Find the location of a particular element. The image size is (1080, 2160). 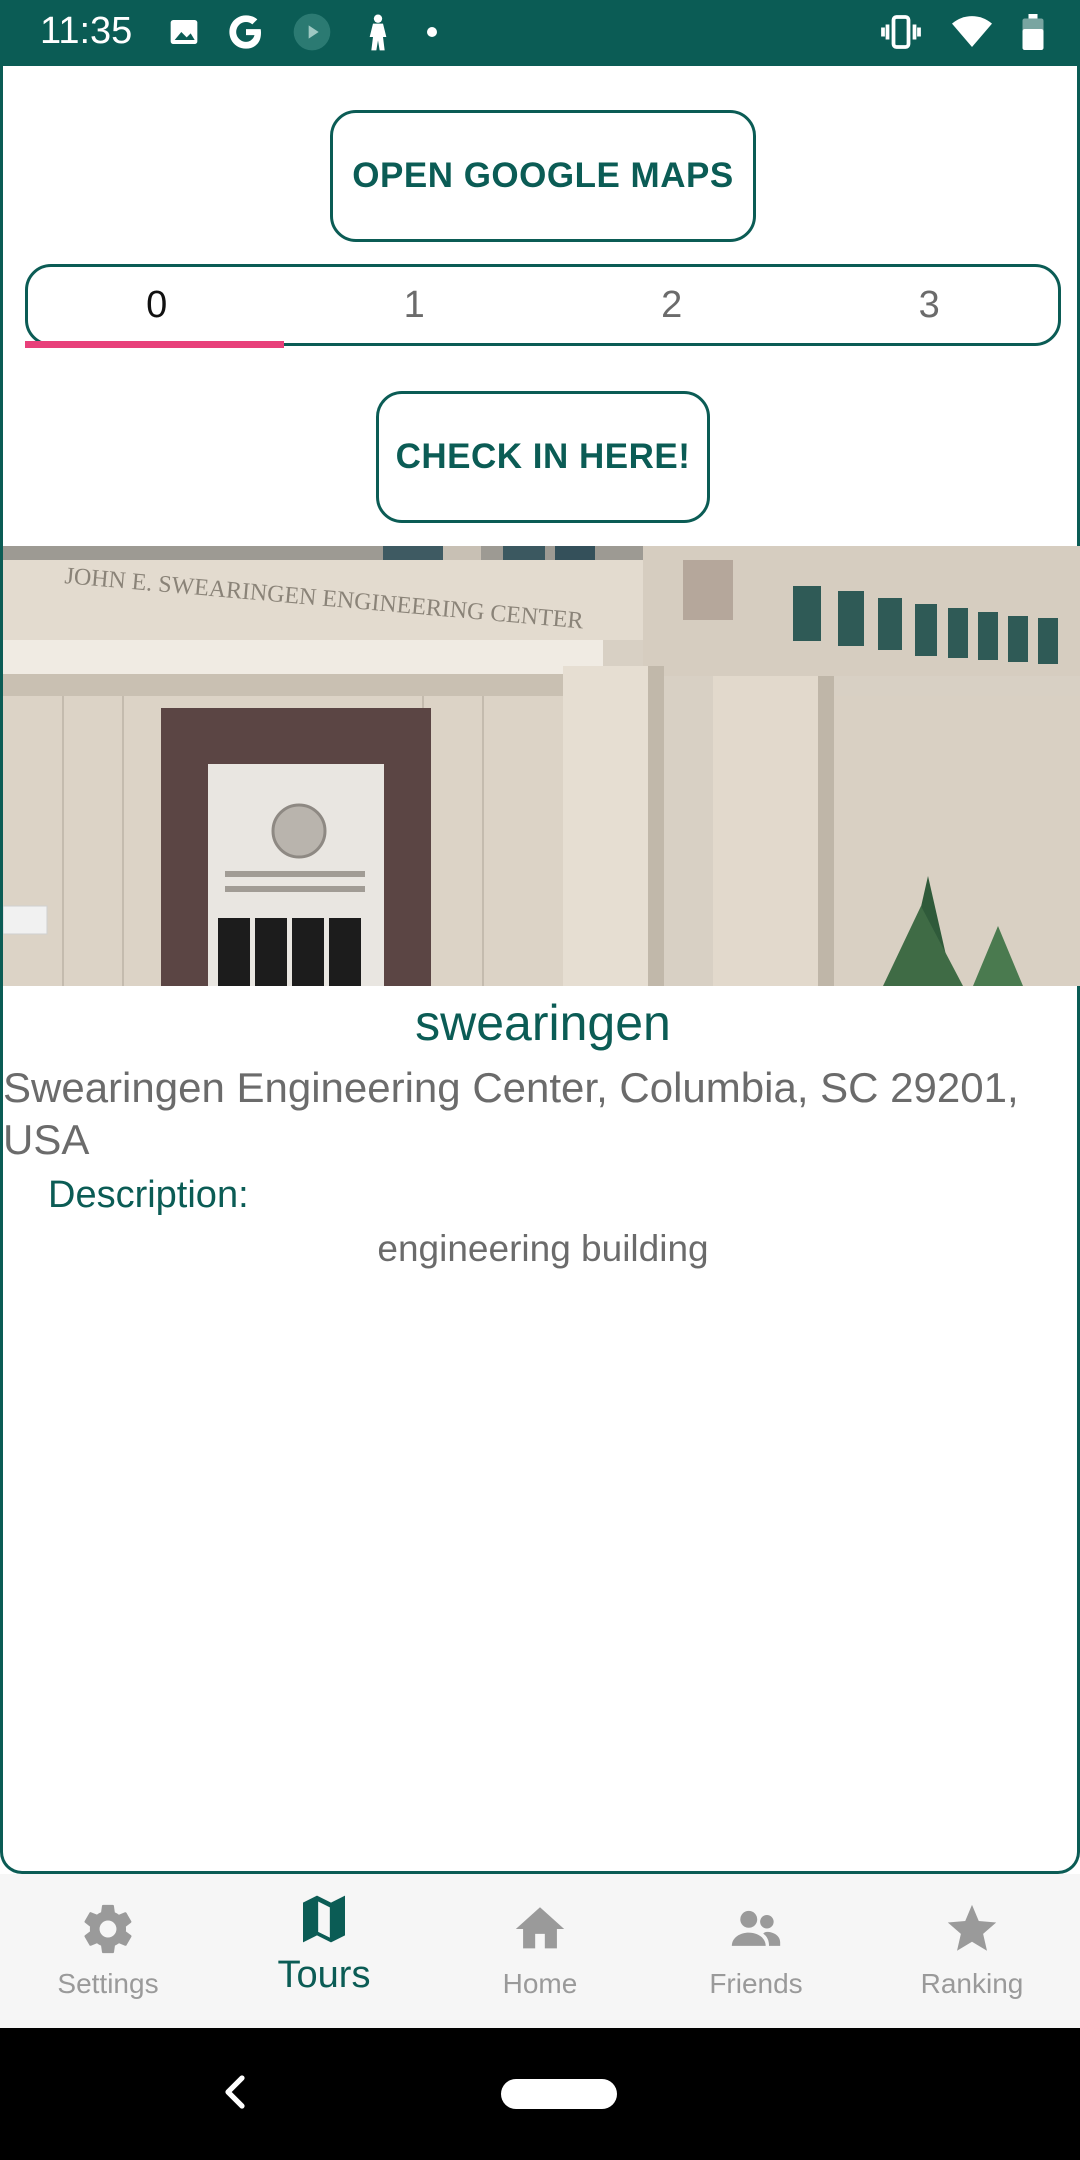

tab-1: 1 is located at coordinates (415, 305).